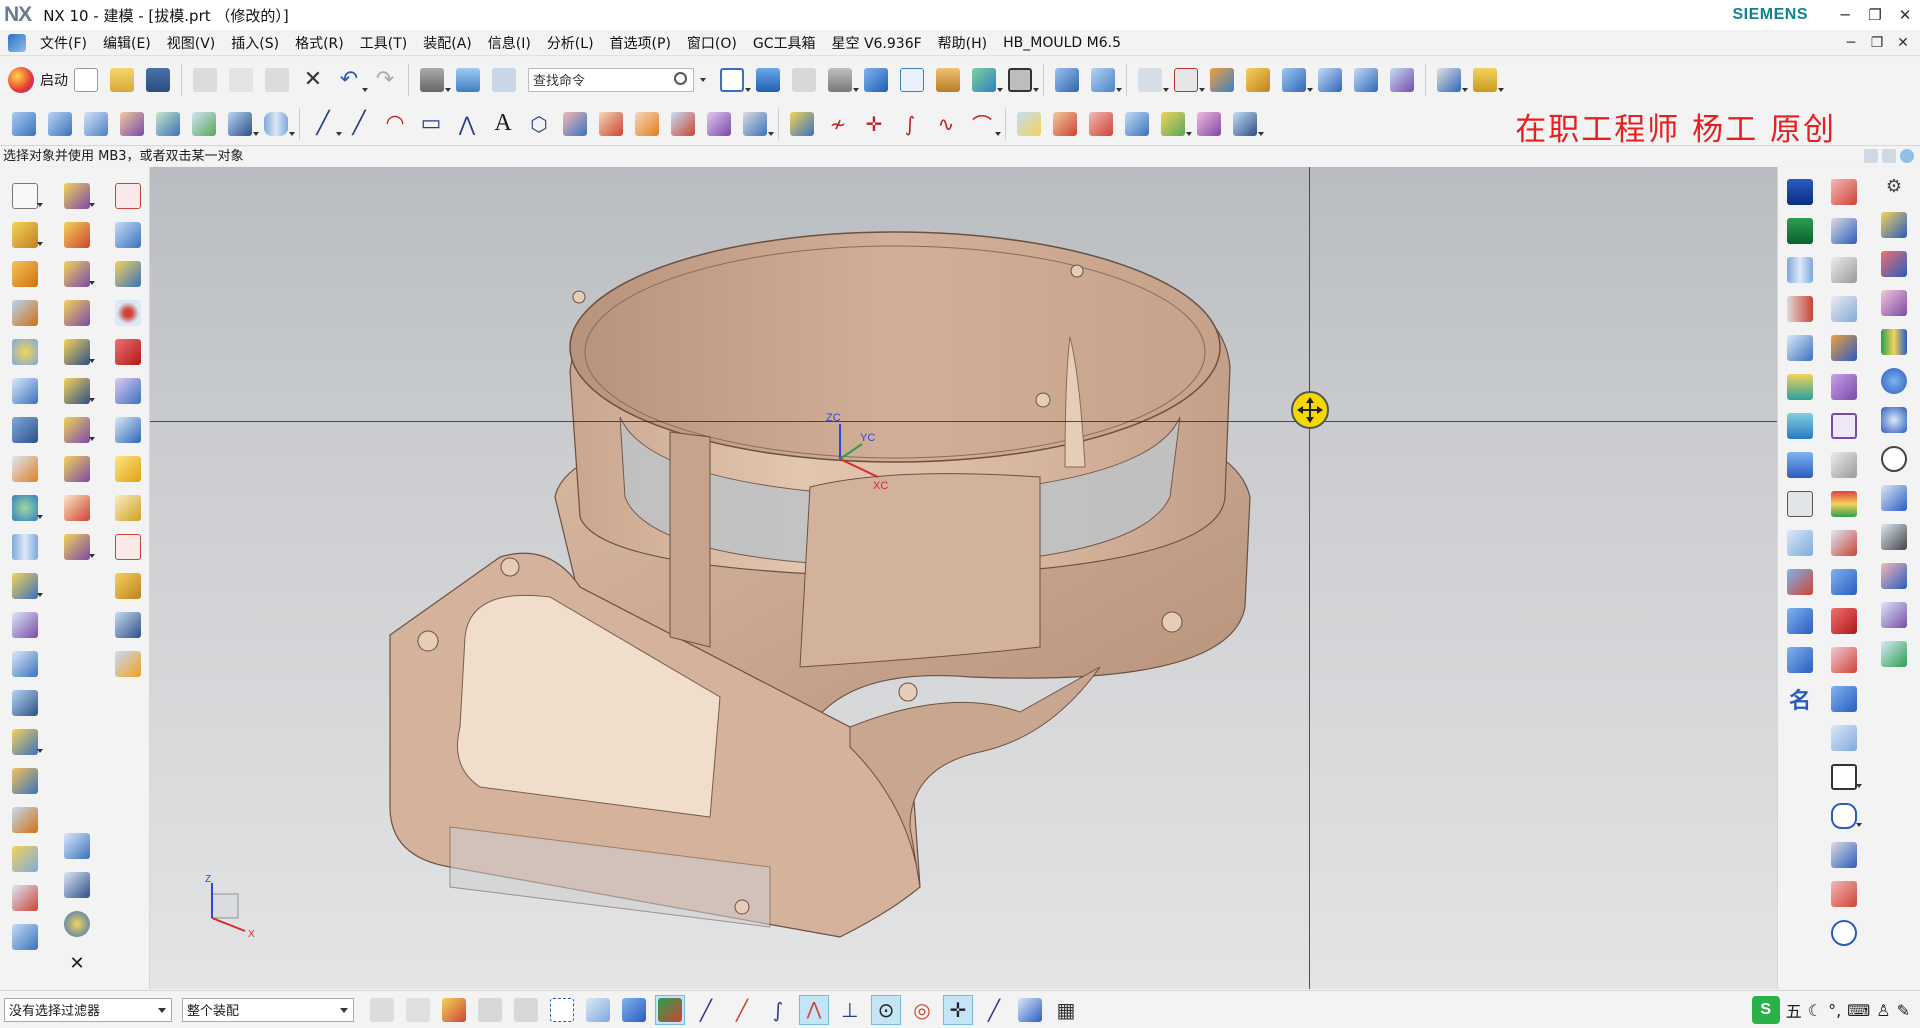  I want to click on unite-button, so click(26, 508).